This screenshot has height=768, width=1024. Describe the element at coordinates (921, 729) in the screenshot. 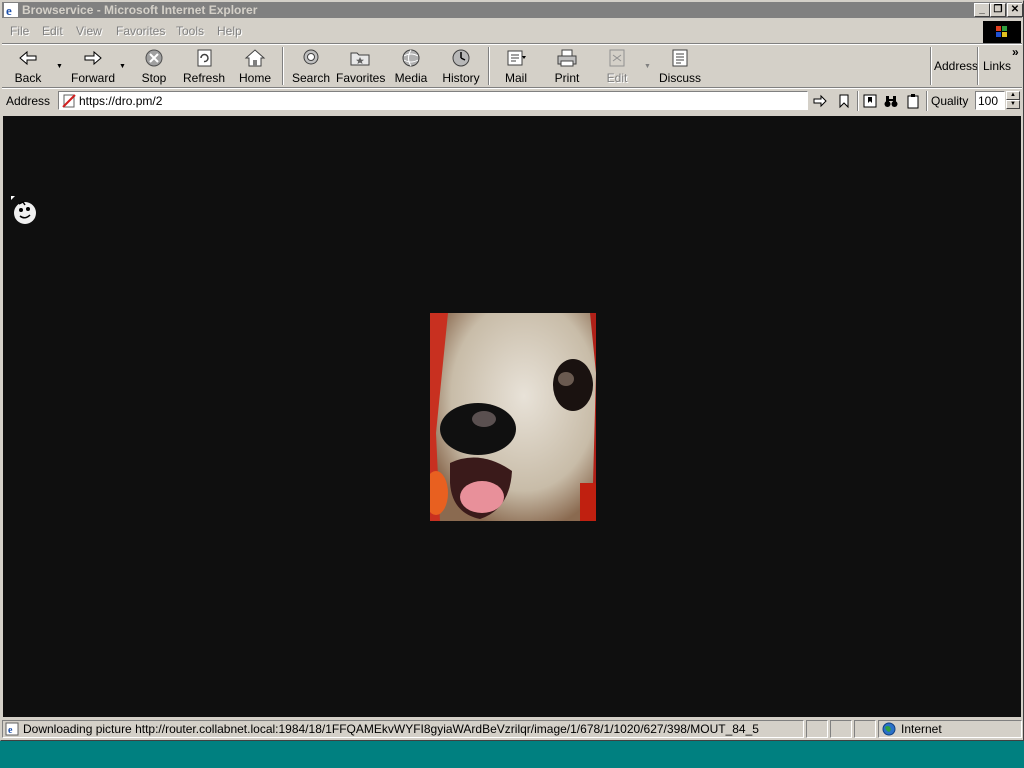

I see `security-zone-label: Internet` at that location.